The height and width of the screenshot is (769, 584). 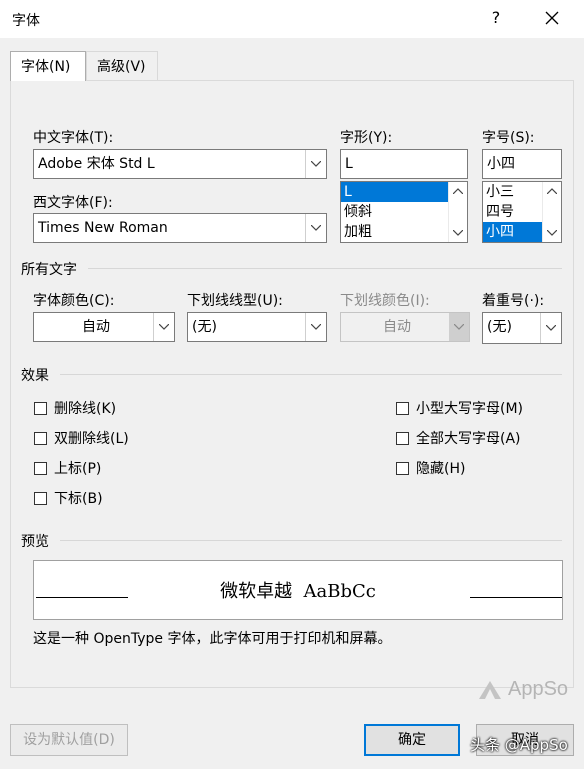 I want to click on subscript-option: 下标(B), so click(x=68, y=498).